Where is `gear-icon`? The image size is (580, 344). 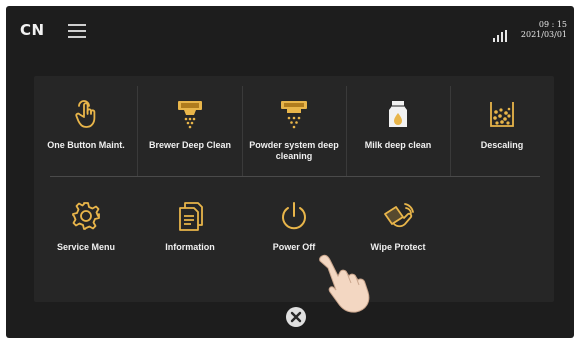
gear-icon is located at coordinates (86, 216).